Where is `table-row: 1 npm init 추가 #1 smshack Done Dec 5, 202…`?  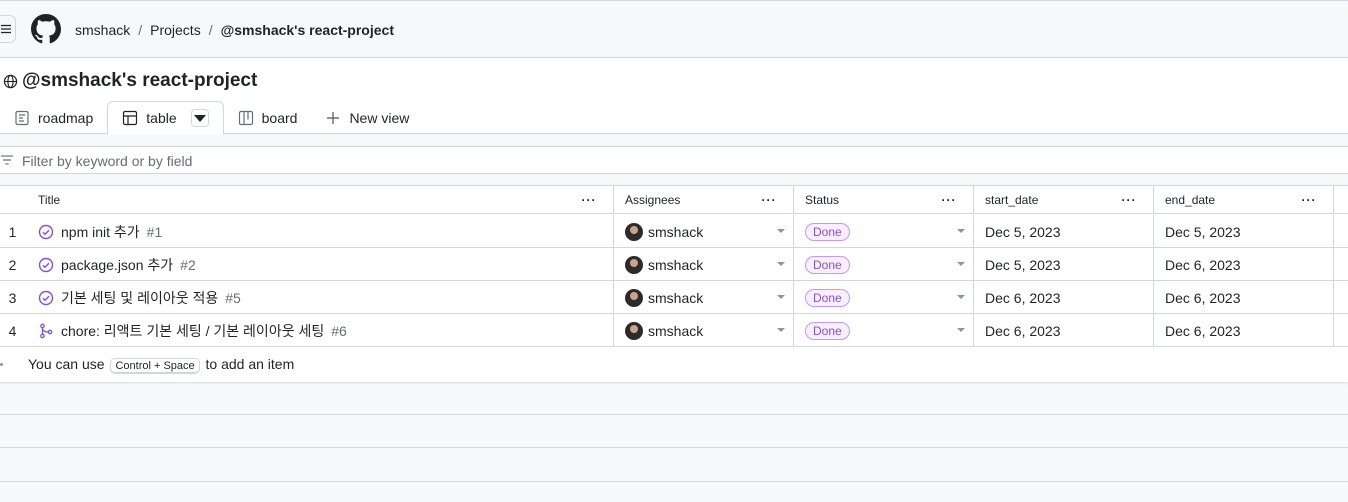
table-row: 1 npm init 추가 #1 smshack Done Dec 5, 202… is located at coordinates (674, 231).